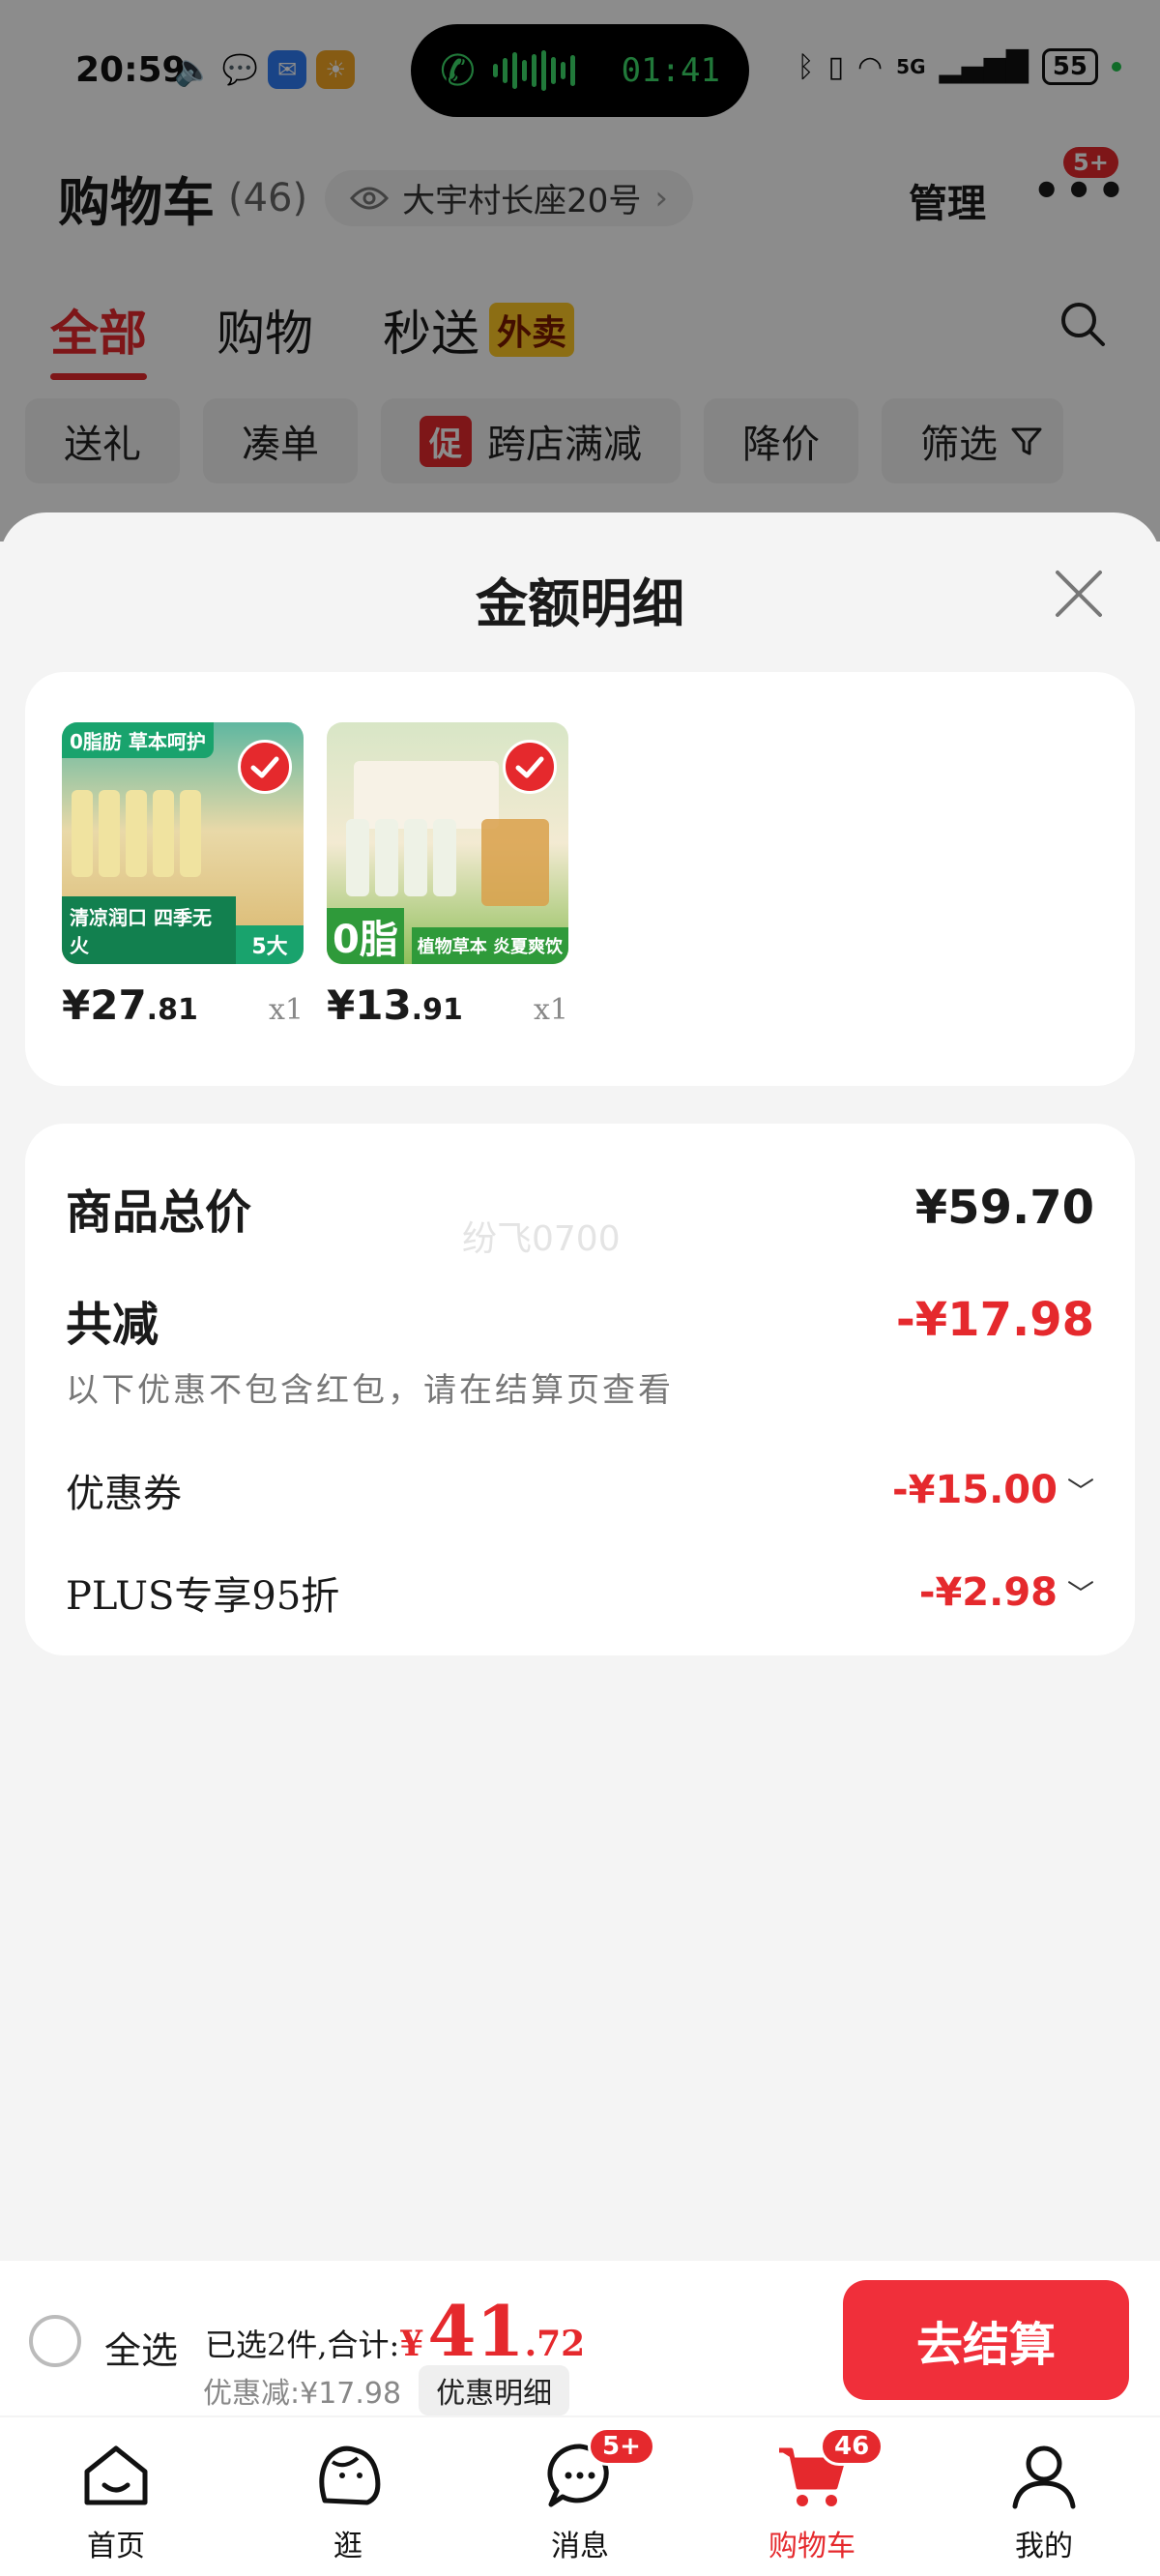 The height and width of the screenshot is (2576, 1160). Describe the element at coordinates (580, 2546) in the screenshot. I see `nav-messages-label: 消息` at that location.